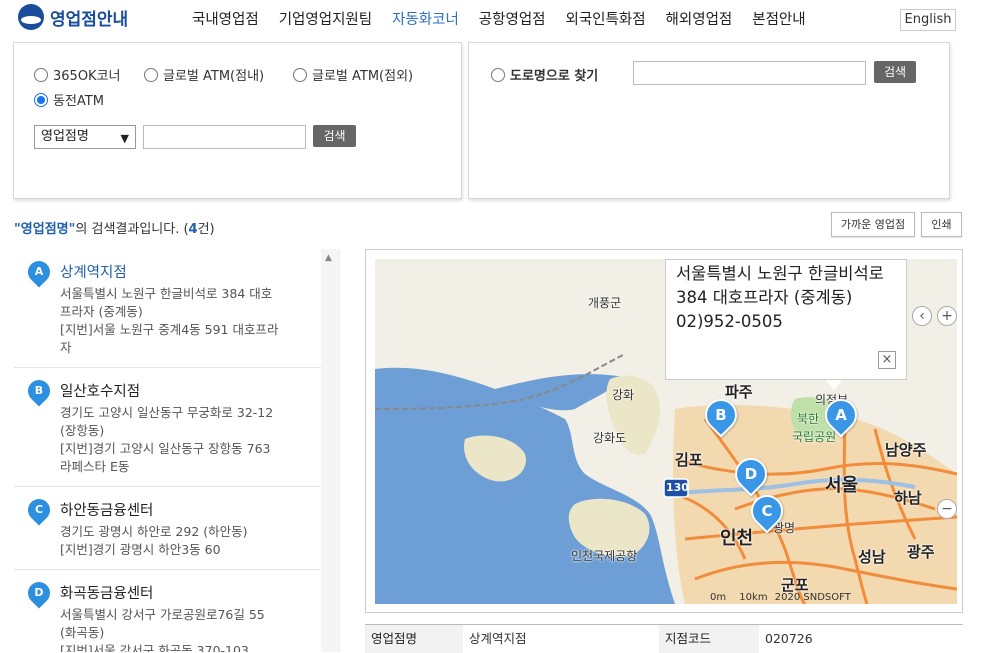 Image resolution: width=996 pixels, height=653 pixels. I want to click on branch-lot-address: [지번]경기 고양시 일산동구 장항동 763, so click(165, 448).